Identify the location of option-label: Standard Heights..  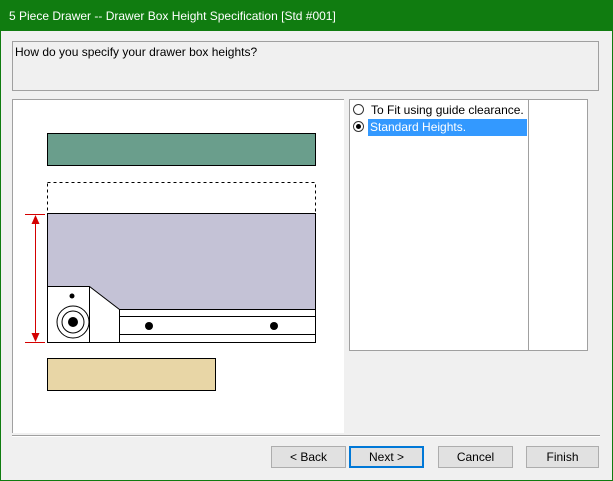
(447, 127).